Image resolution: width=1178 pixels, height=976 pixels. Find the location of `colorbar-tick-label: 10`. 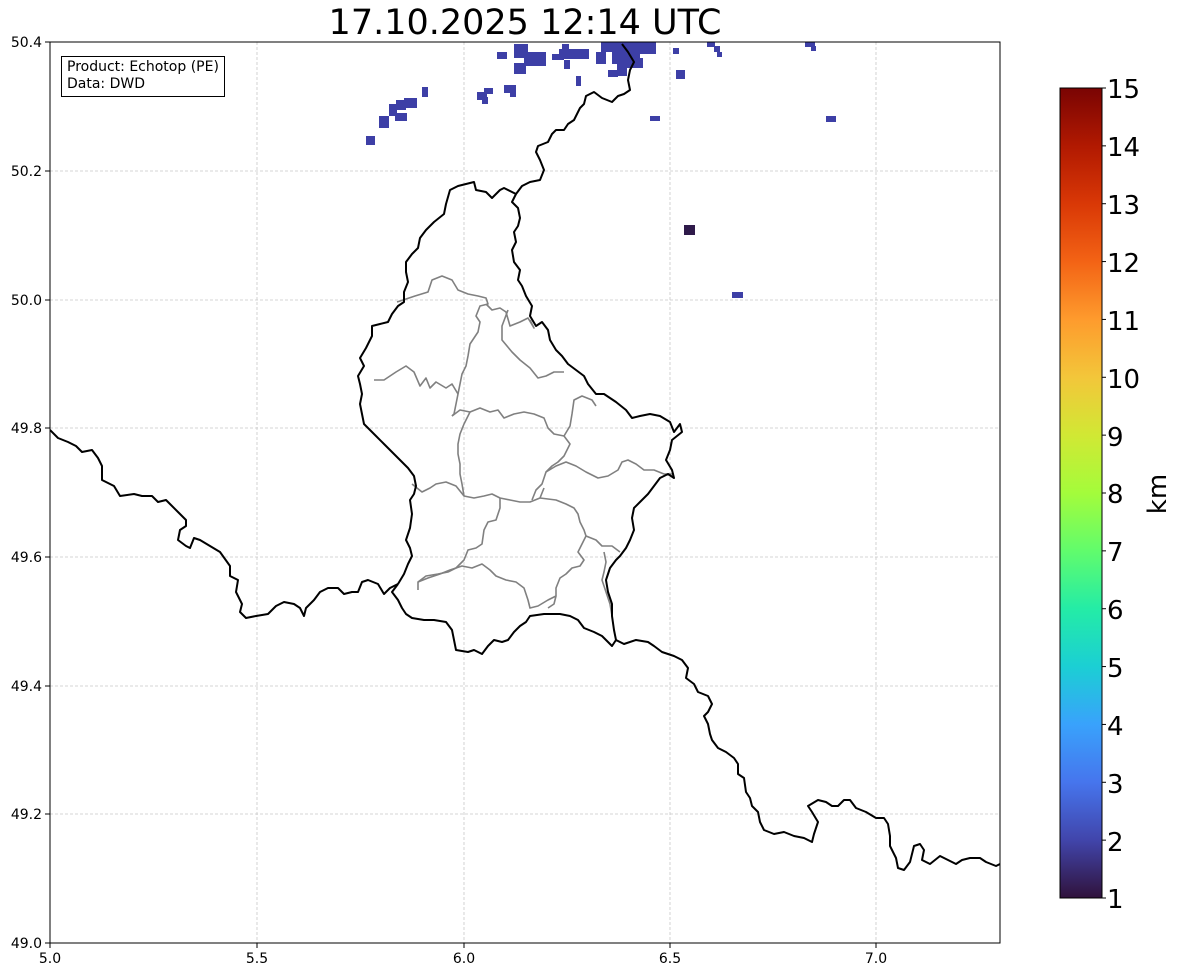

colorbar-tick-label: 10 is located at coordinates (1123, 380).